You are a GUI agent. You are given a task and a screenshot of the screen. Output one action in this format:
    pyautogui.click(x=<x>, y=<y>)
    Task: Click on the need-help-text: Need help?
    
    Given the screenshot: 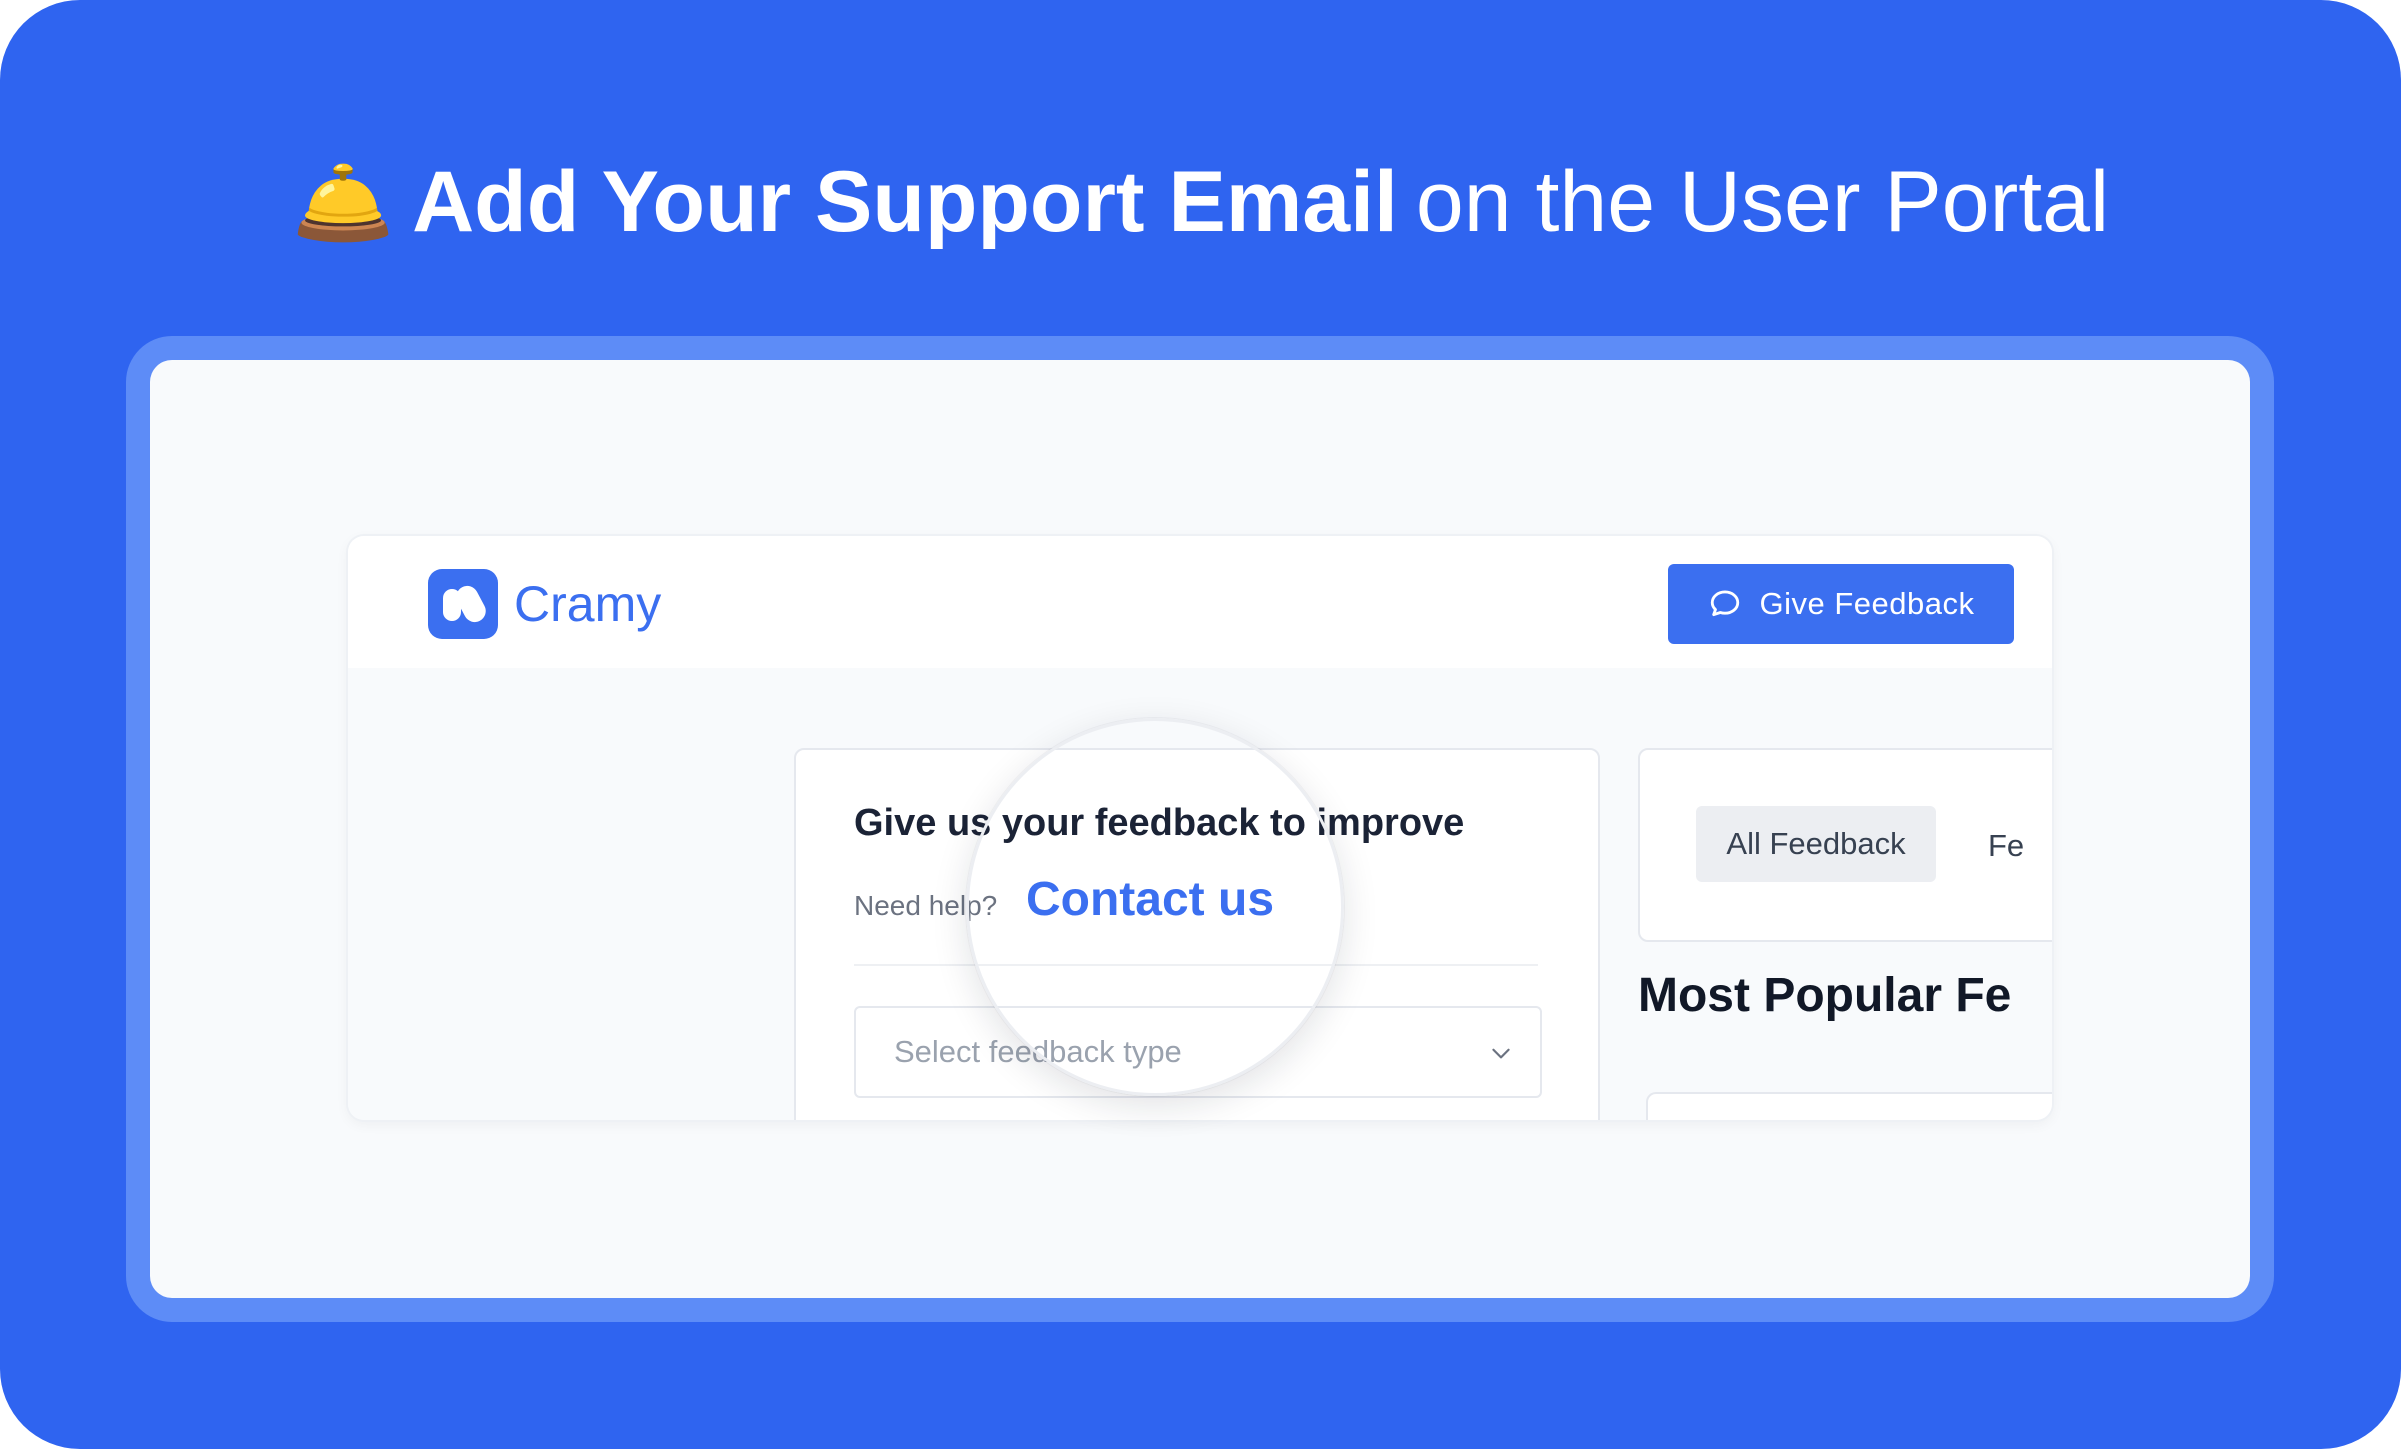 What is the action you would take?
    pyautogui.click(x=926, y=905)
    